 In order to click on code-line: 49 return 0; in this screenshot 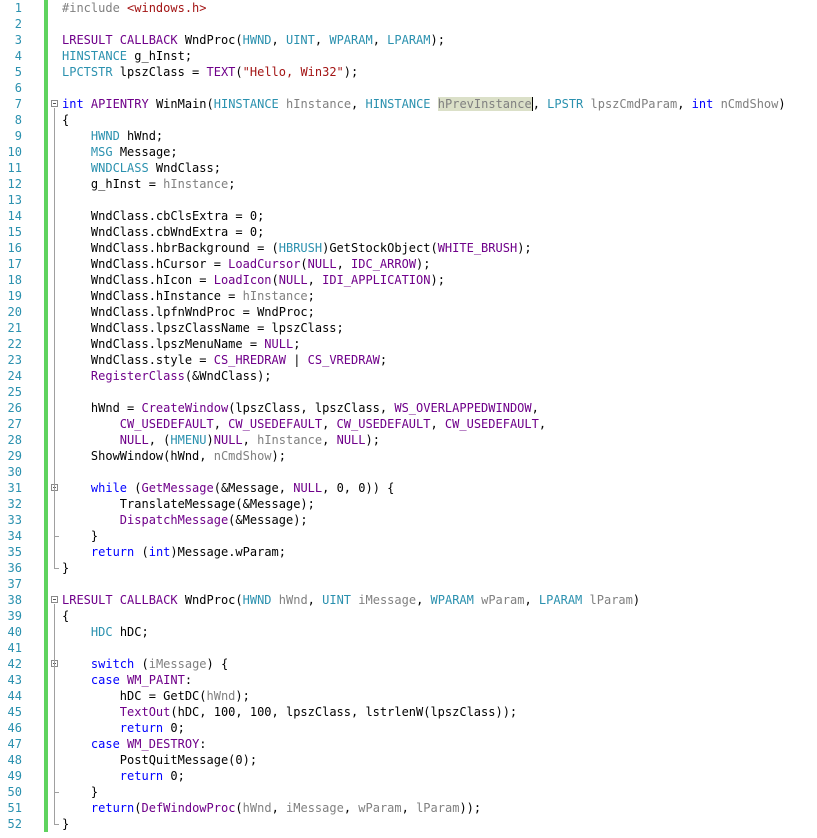, I will do `click(408, 776)`.